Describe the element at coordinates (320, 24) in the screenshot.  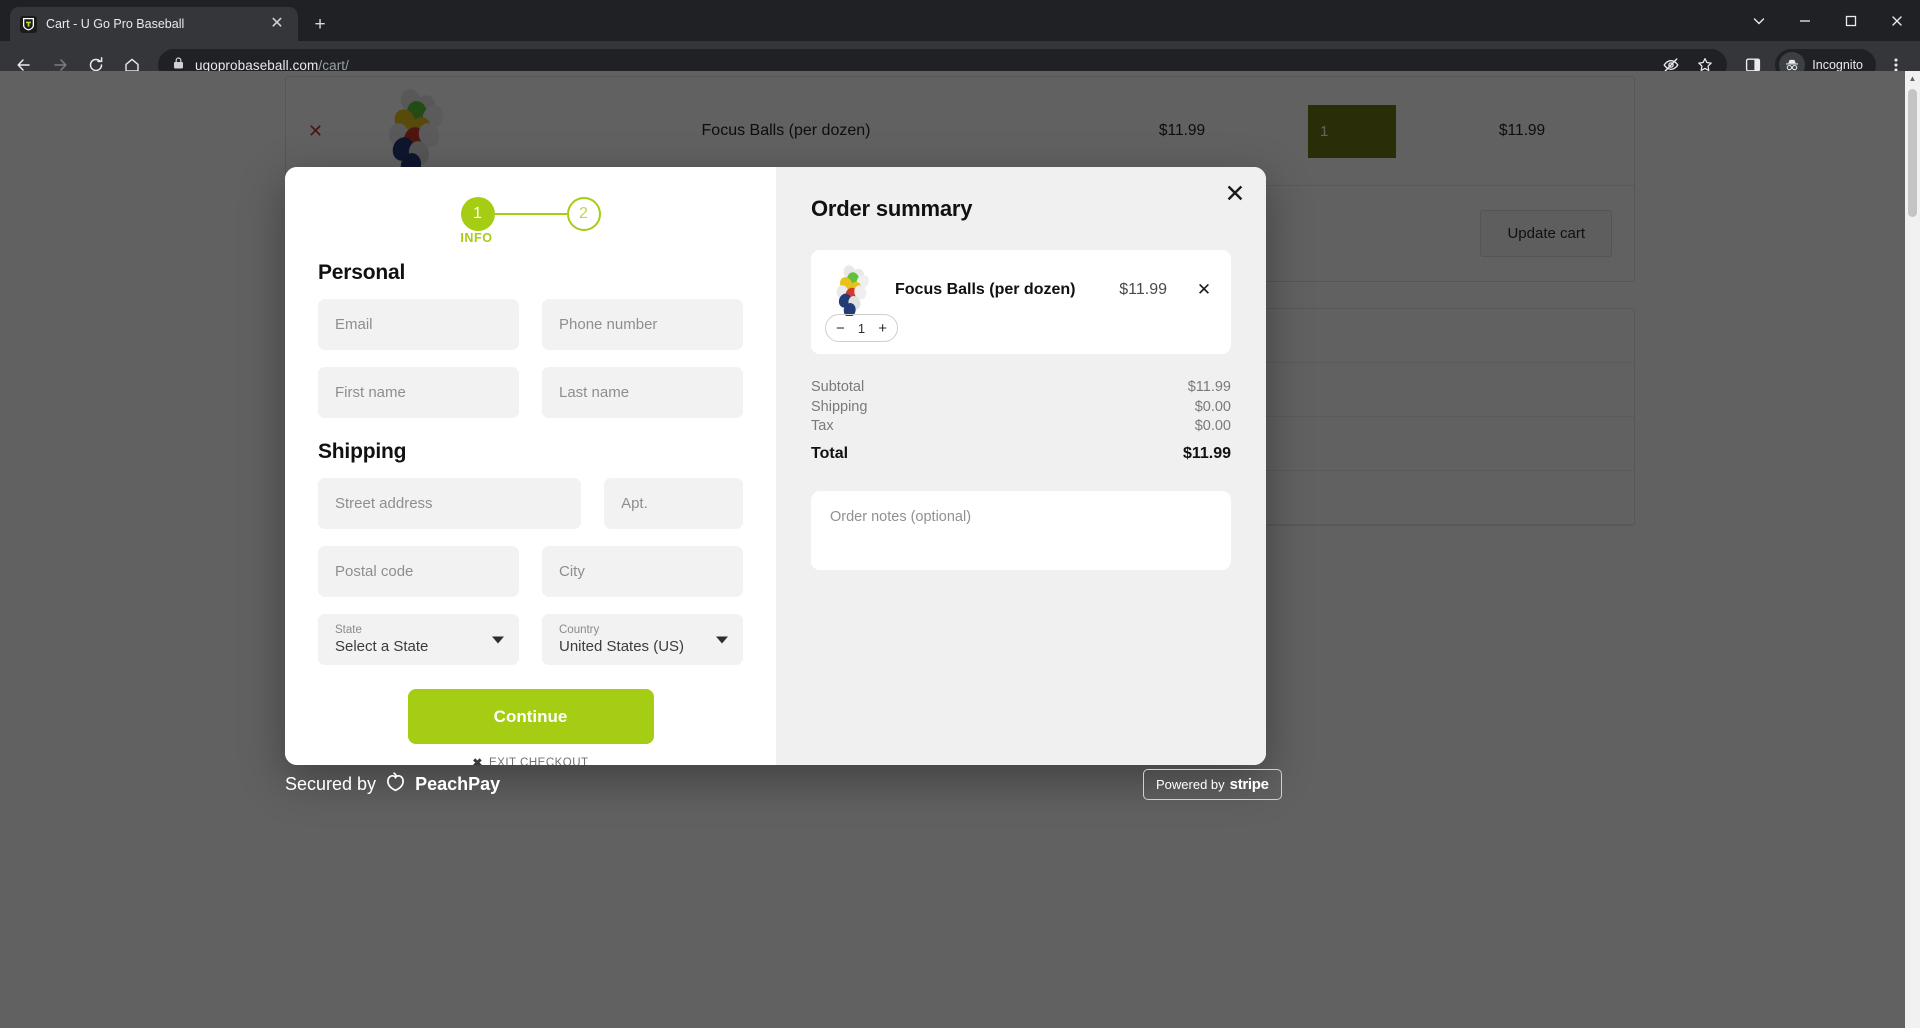
I see `new-tab-button: +` at that location.